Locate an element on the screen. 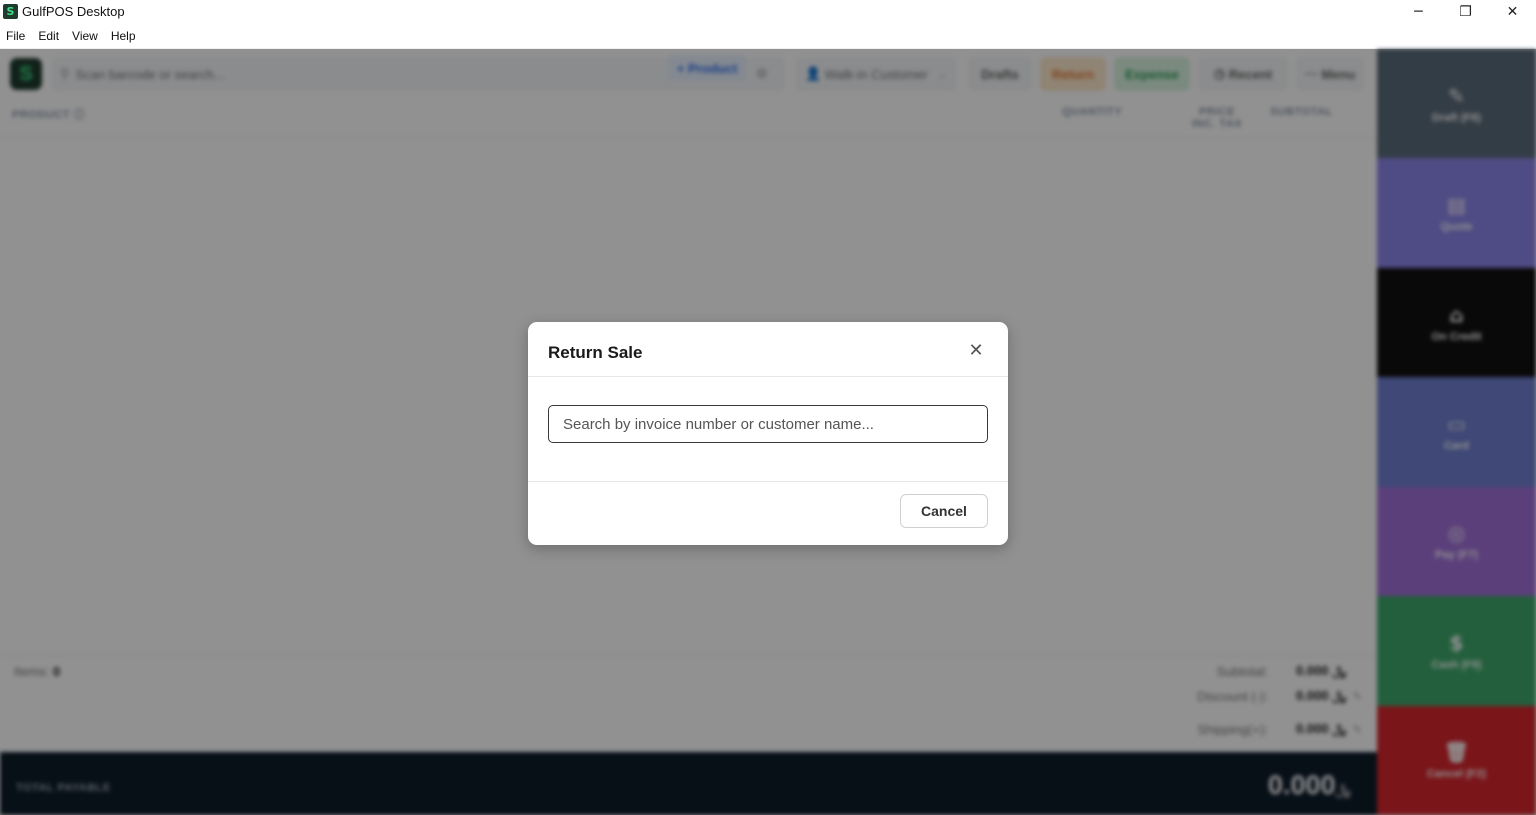 The width and height of the screenshot is (1536, 815). maximize-icon: ❐ is located at coordinates (1465, 11).